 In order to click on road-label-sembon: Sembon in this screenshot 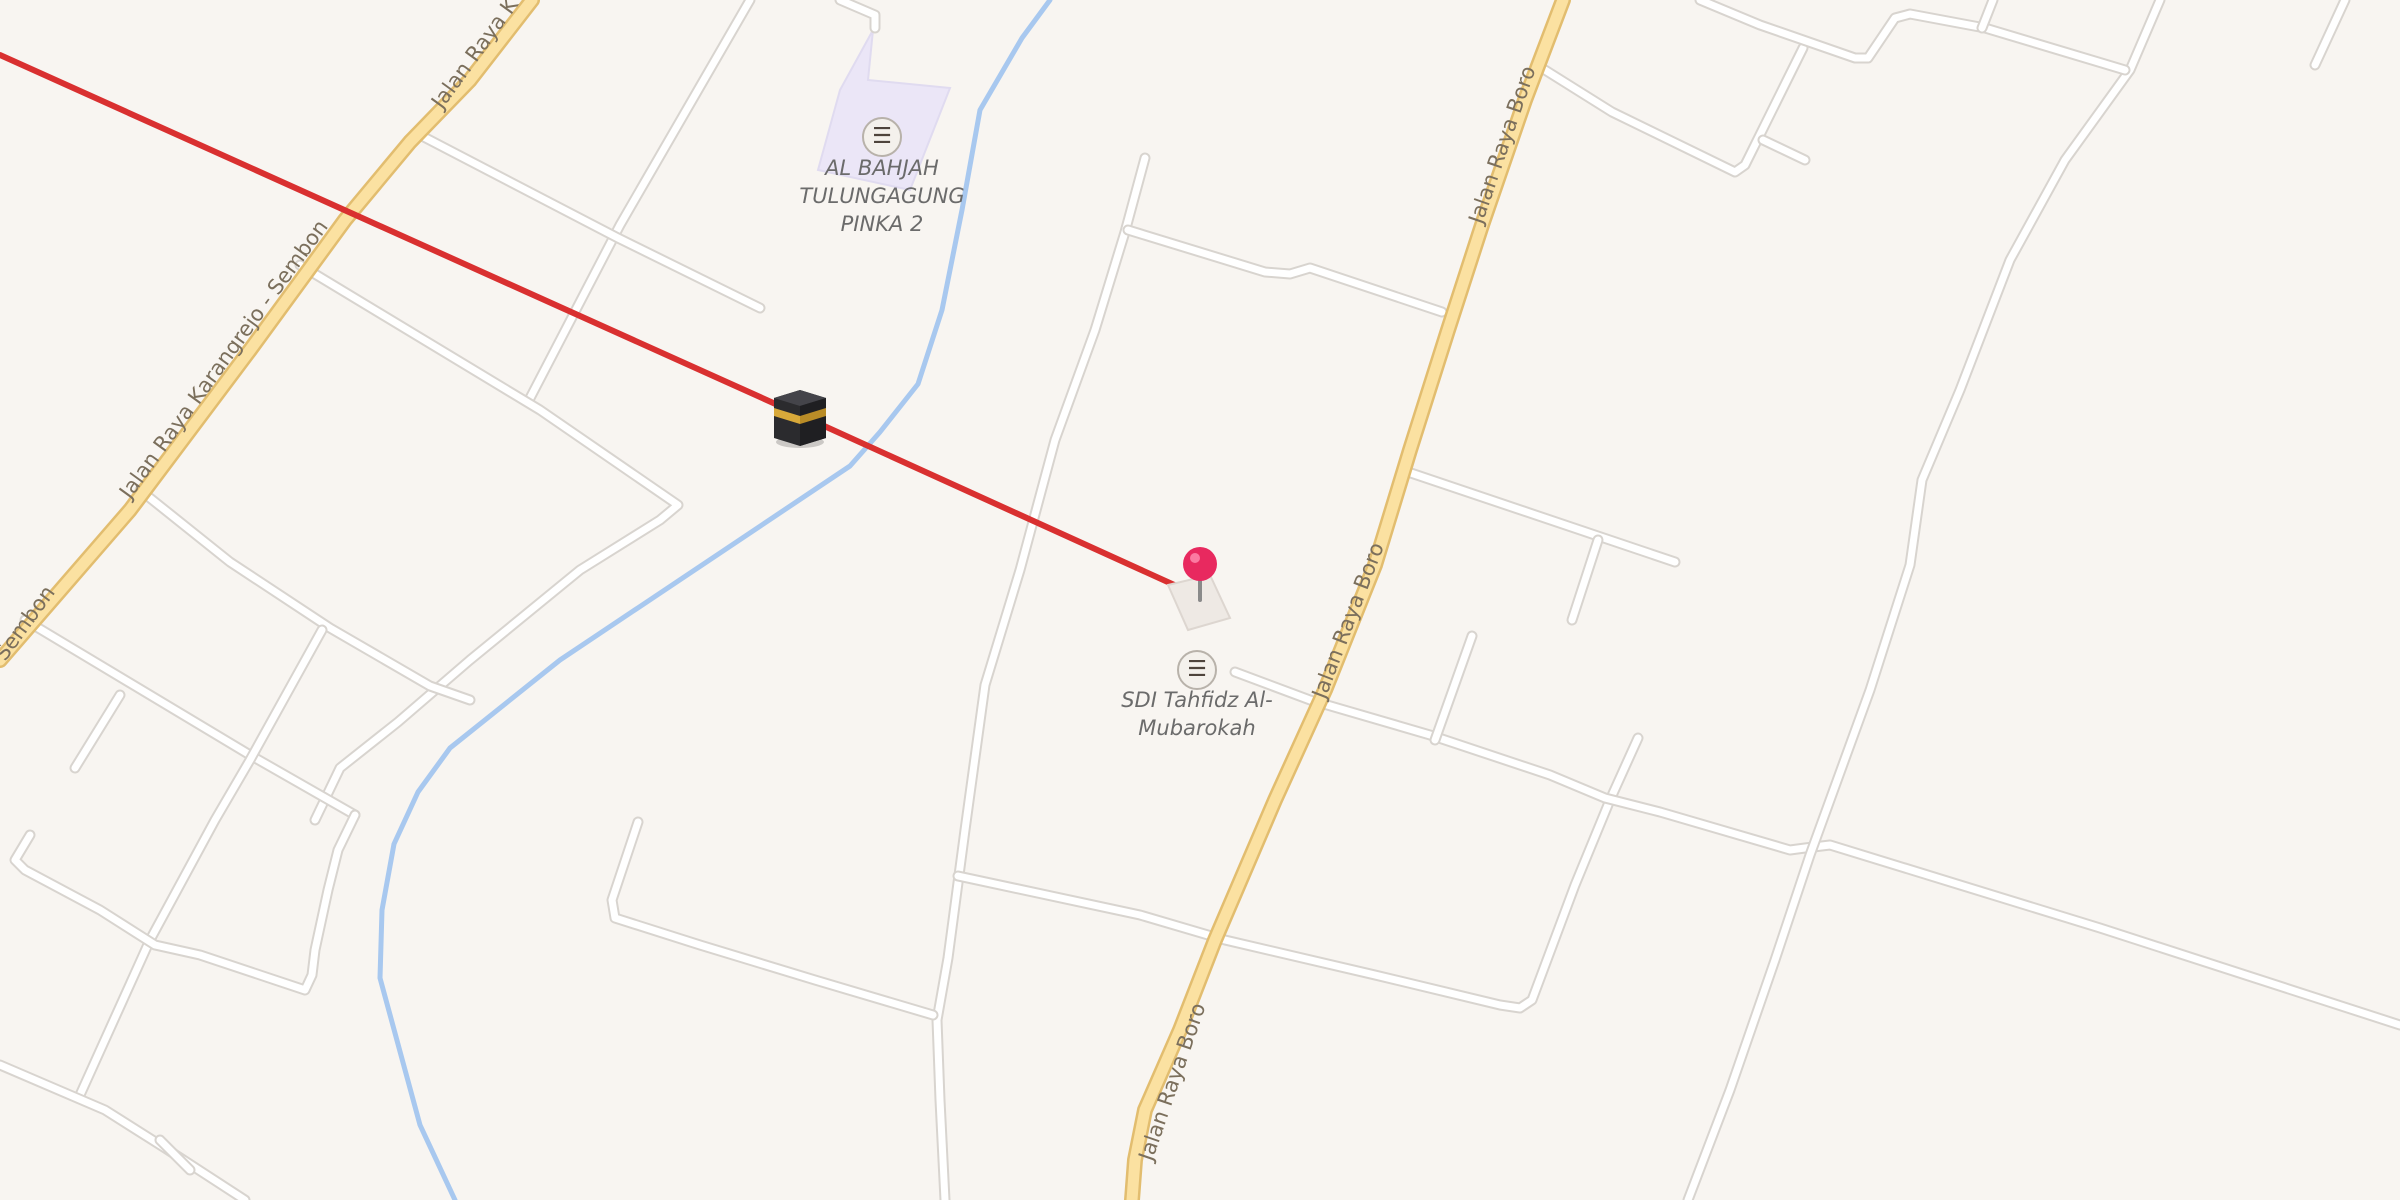, I will do `click(30, 623)`.